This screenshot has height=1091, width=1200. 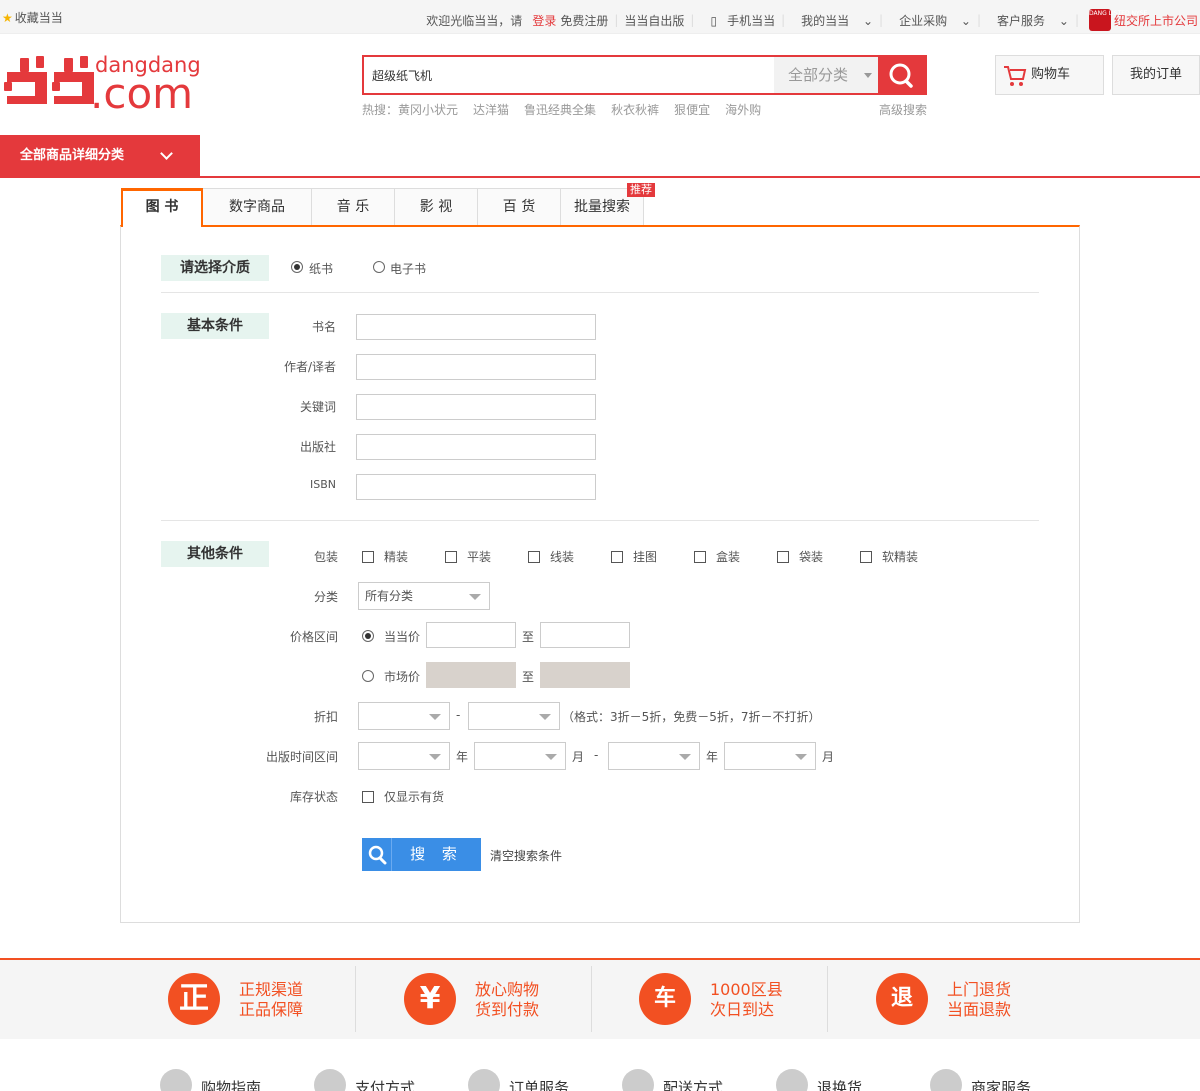 I want to click on medium-ebook-radio, so click(x=379, y=267).